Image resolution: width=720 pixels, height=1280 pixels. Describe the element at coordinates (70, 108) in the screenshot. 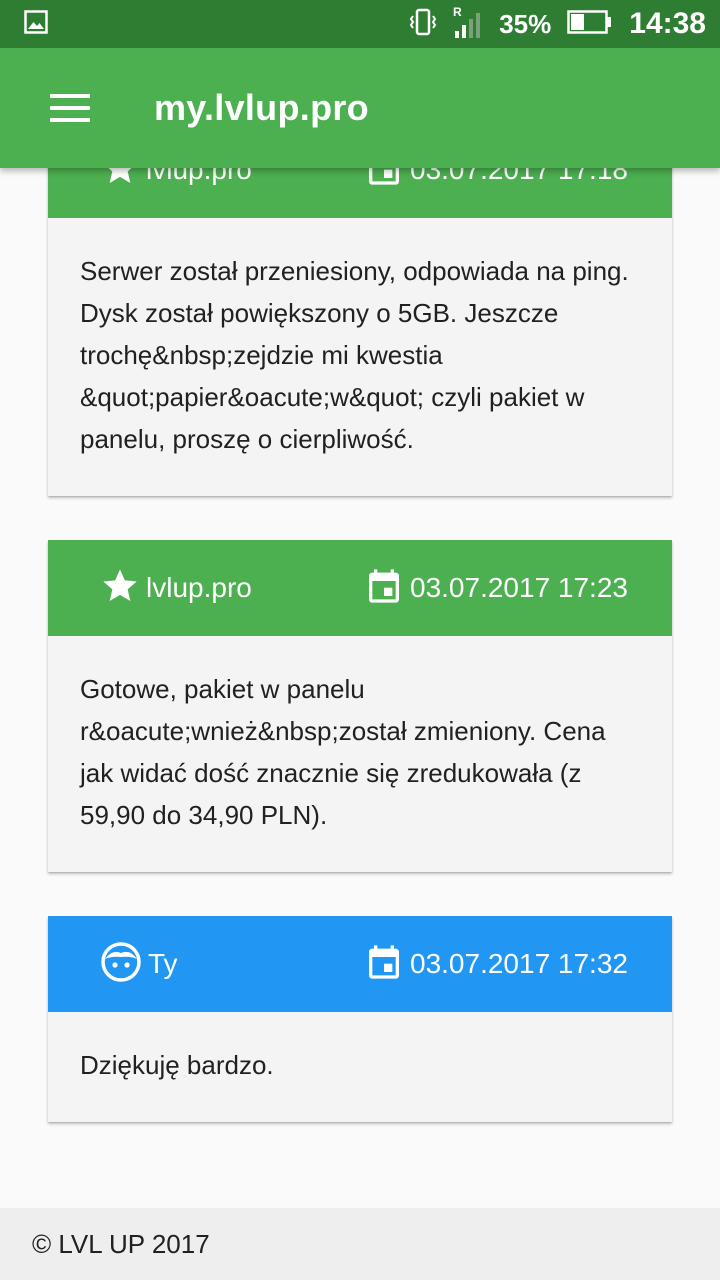

I see `hamburger-menu-icon` at that location.